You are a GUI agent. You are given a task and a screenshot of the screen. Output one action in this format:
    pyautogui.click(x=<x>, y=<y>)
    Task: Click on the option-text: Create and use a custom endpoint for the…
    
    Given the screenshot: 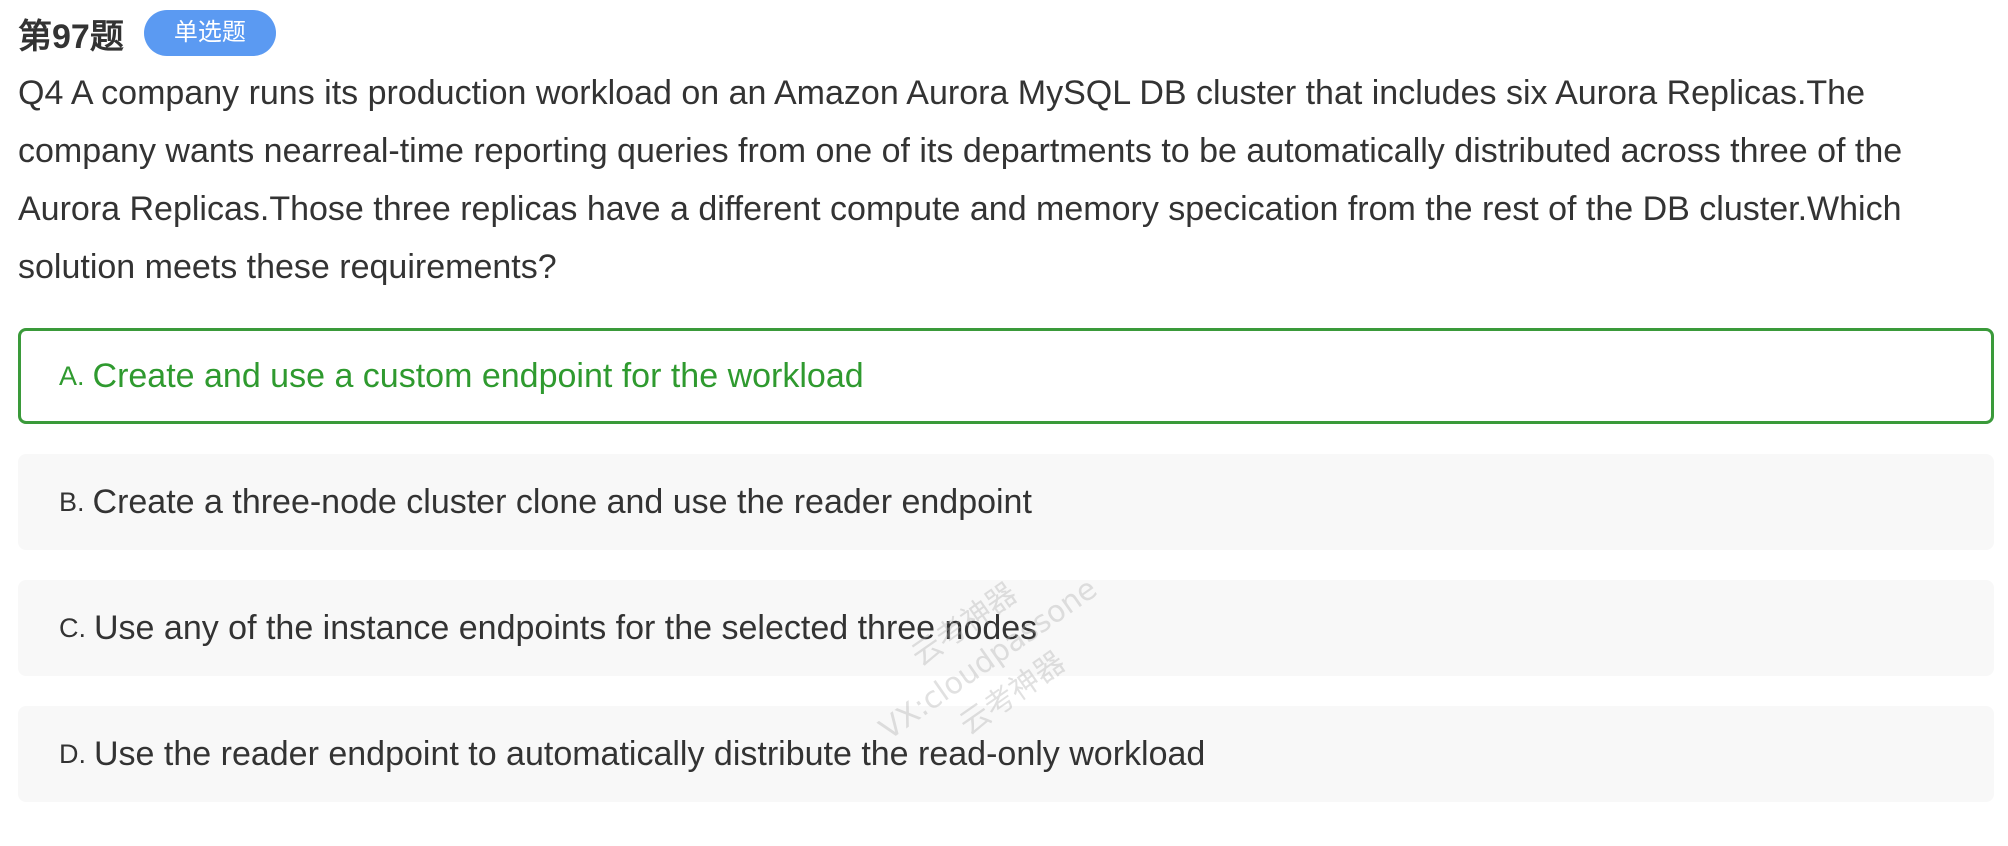 What is the action you would take?
    pyautogui.click(x=478, y=375)
    